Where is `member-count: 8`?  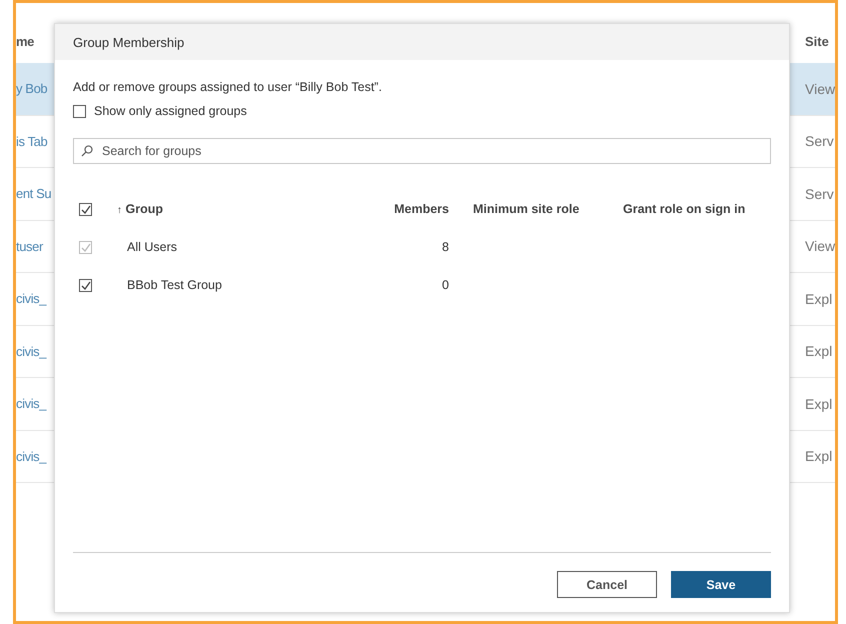 member-count: 8 is located at coordinates (445, 247).